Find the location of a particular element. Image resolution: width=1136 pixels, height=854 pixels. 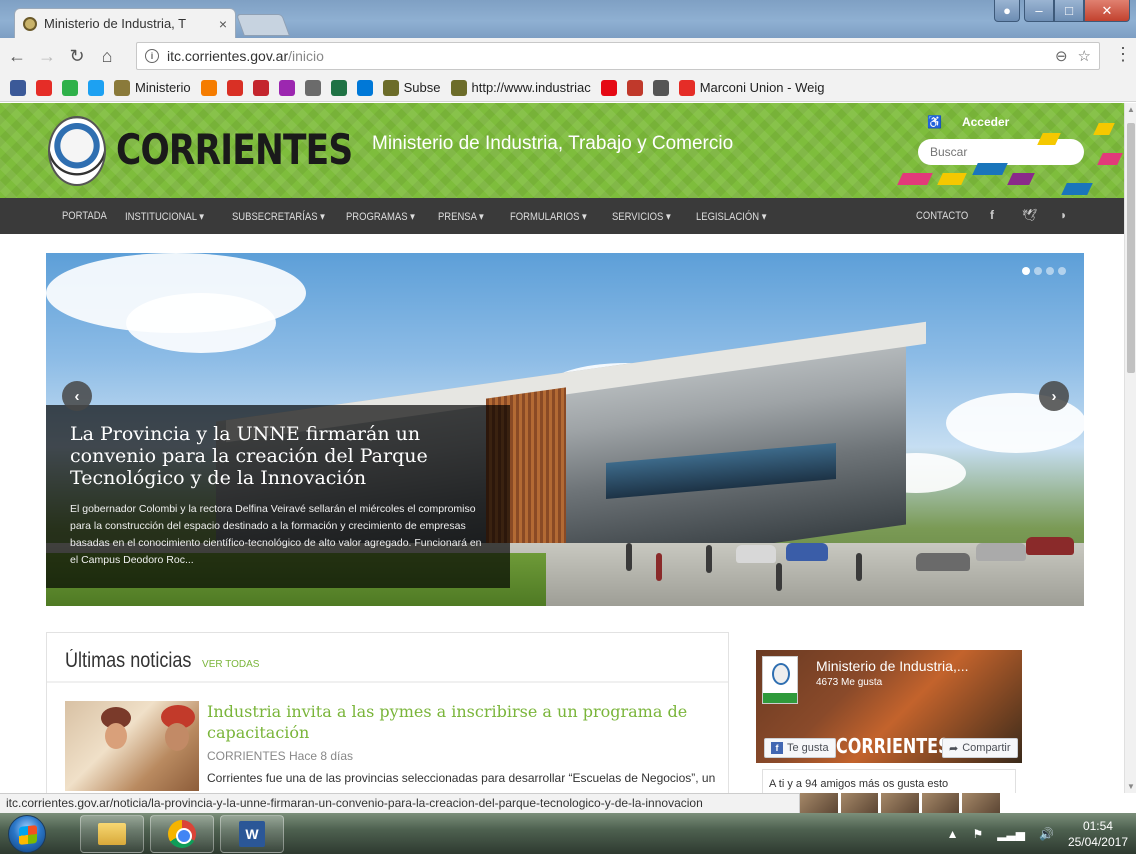

nav-prensa: PRENSA ▾ is located at coordinates (461, 216).